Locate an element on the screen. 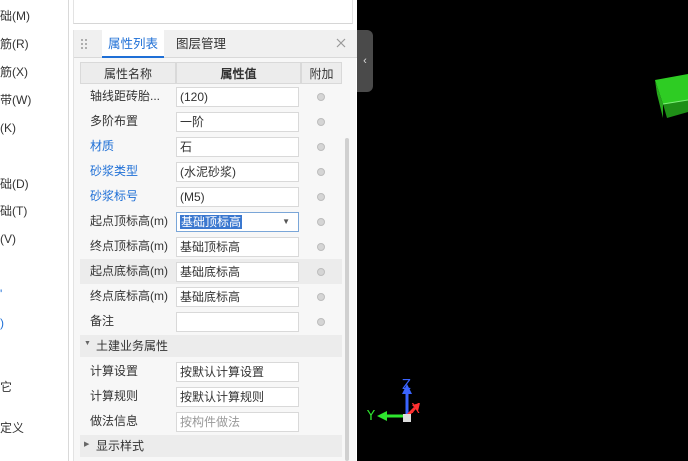 The width and height of the screenshot is (688, 461). property-value-field: 按默认计算设置 is located at coordinates (237, 372).